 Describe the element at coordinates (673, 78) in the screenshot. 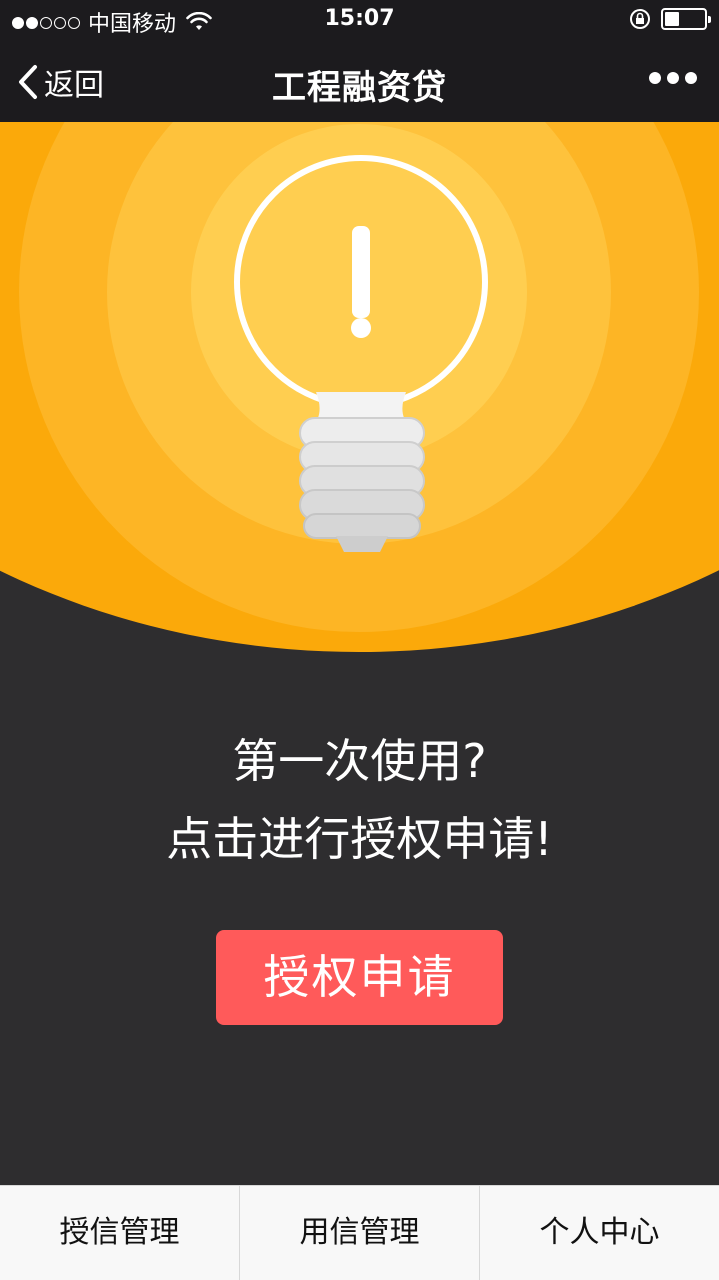

I see `more-options-icon` at that location.